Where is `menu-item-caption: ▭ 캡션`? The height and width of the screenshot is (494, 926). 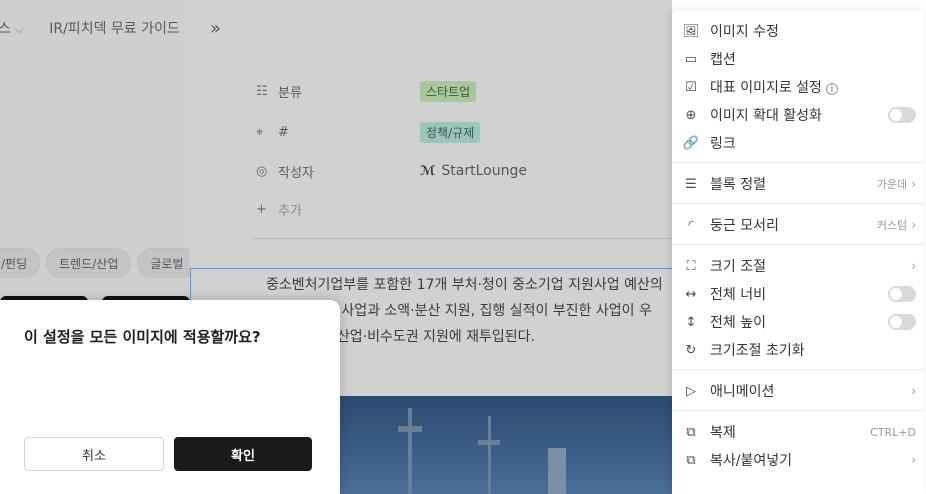 menu-item-caption: ▭ 캡션 is located at coordinates (798, 59).